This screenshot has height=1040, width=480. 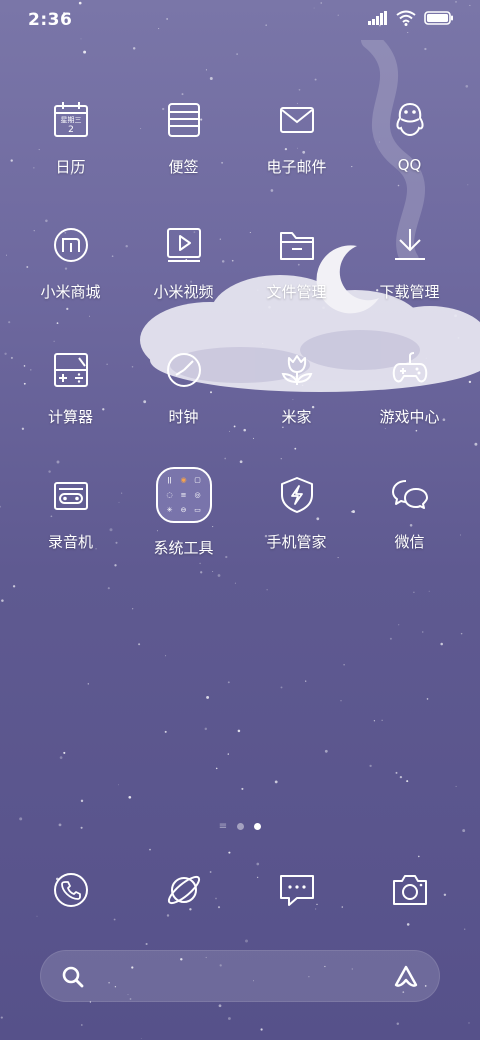 What do you see at coordinates (70, 513) in the screenshot?
I see `app-recorder: 录音机` at bounding box center [70, 513].